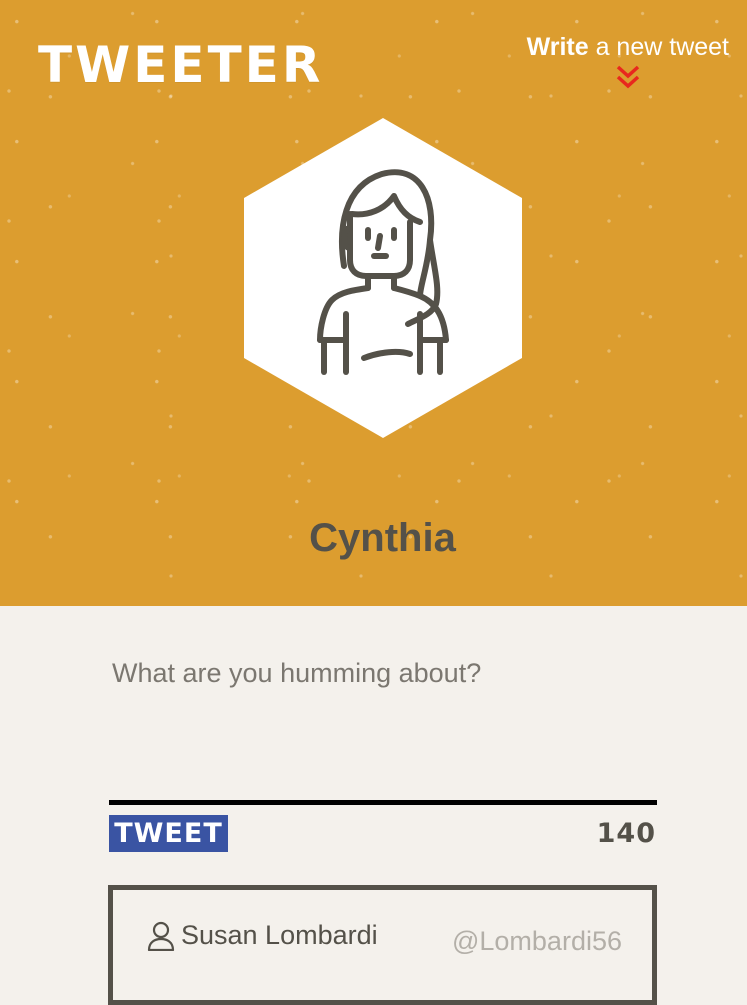 This screenshot has width=747, height=1005. Describe the element at coordinates (627, 76) in the screenshot. I see `double-chevron-down-icon` at that location.